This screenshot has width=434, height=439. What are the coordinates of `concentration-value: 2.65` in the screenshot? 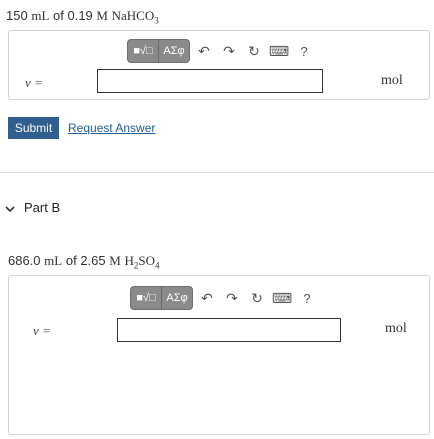 It's located at (93, 260).